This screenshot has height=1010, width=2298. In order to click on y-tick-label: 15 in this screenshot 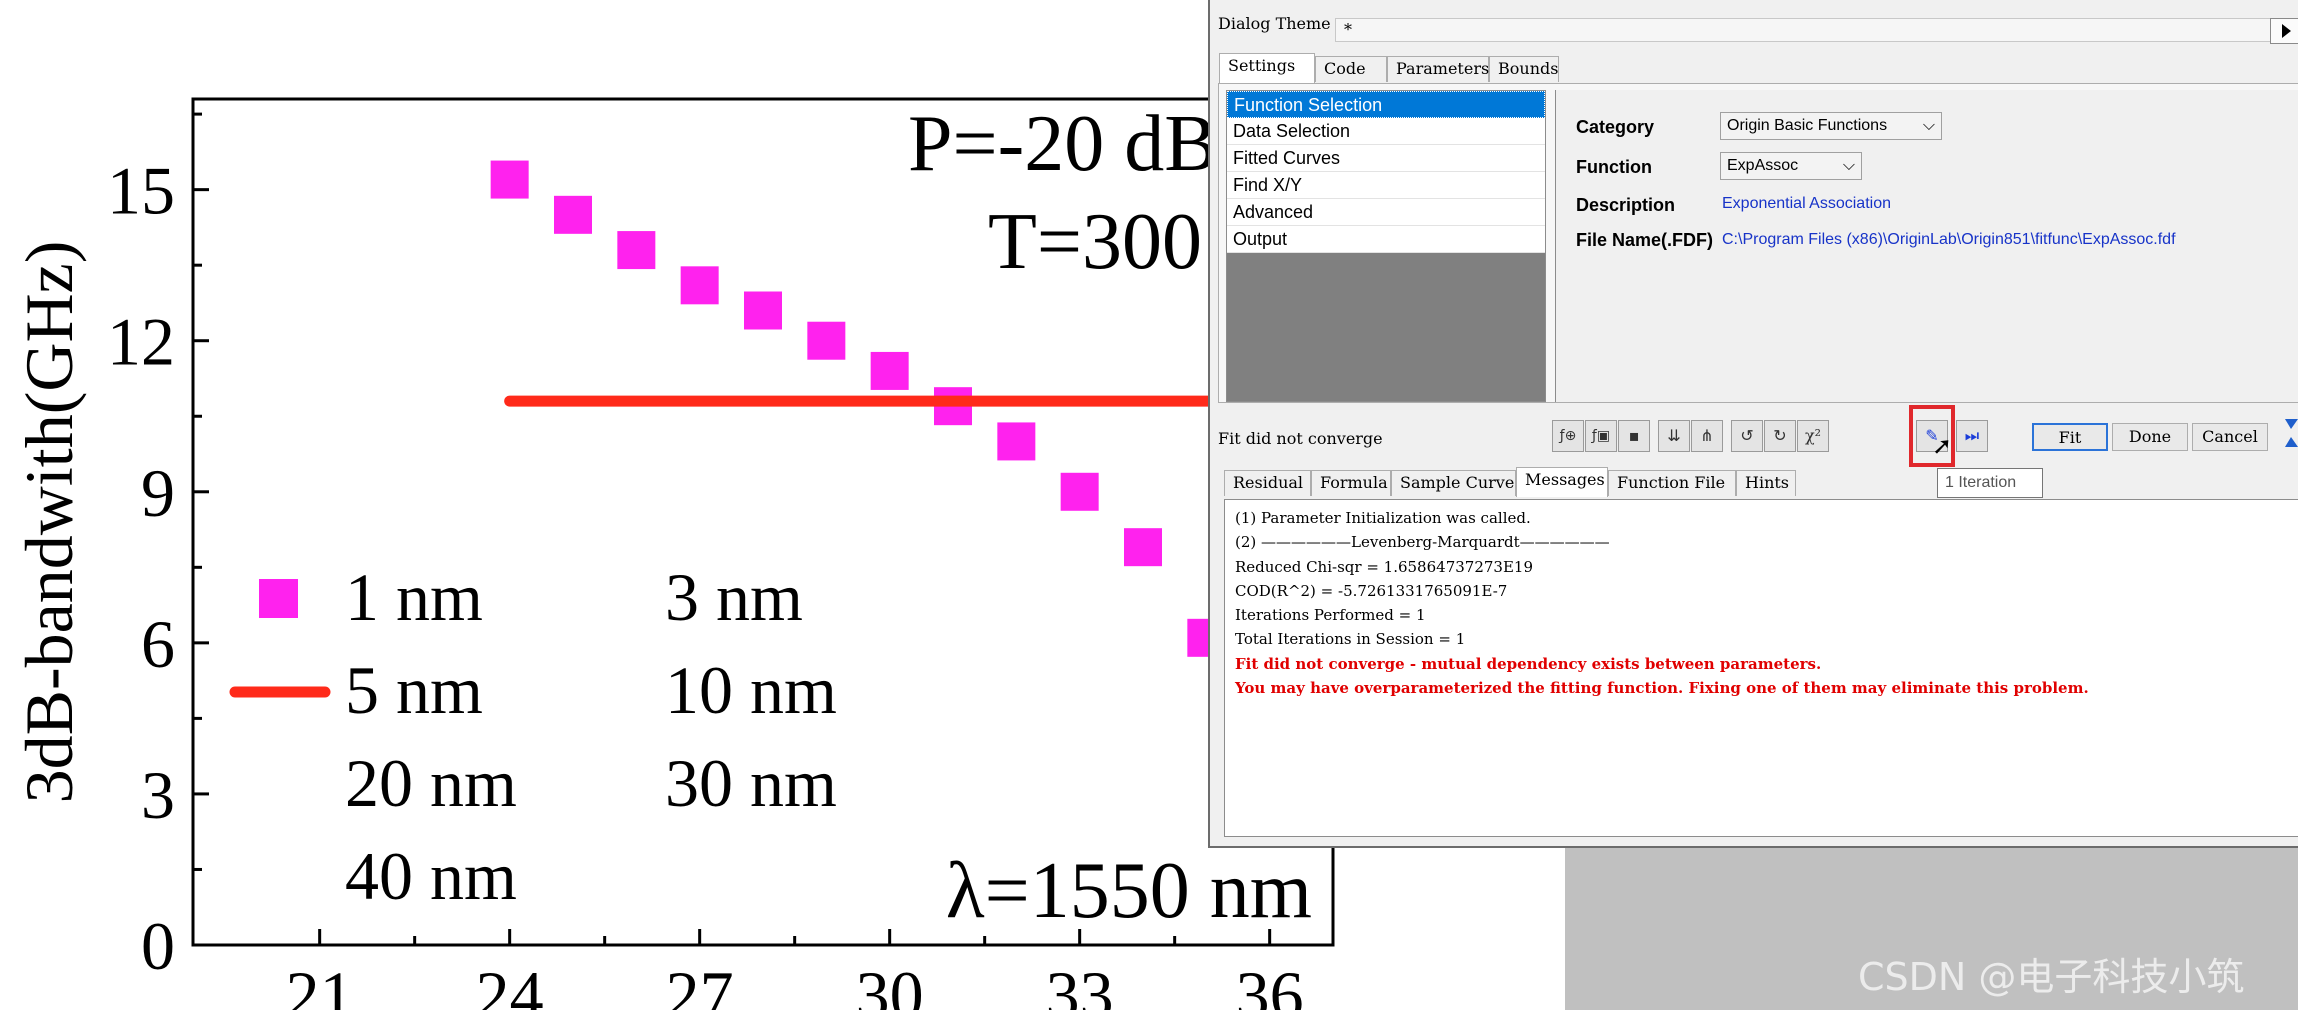, I will do `click(141, 191)`.